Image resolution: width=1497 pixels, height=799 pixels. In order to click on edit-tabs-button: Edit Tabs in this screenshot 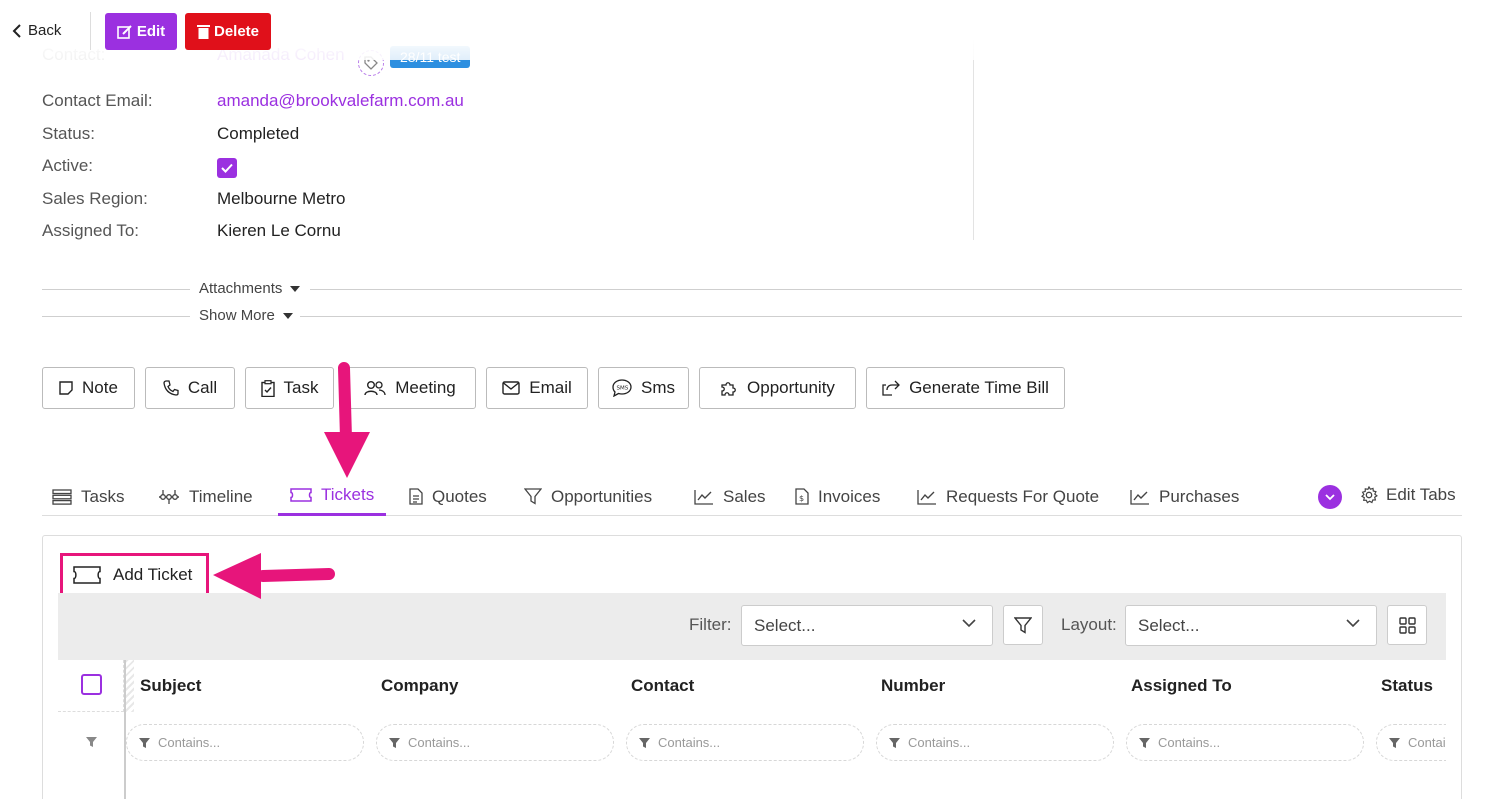, I will do `click(1408, 495)`.